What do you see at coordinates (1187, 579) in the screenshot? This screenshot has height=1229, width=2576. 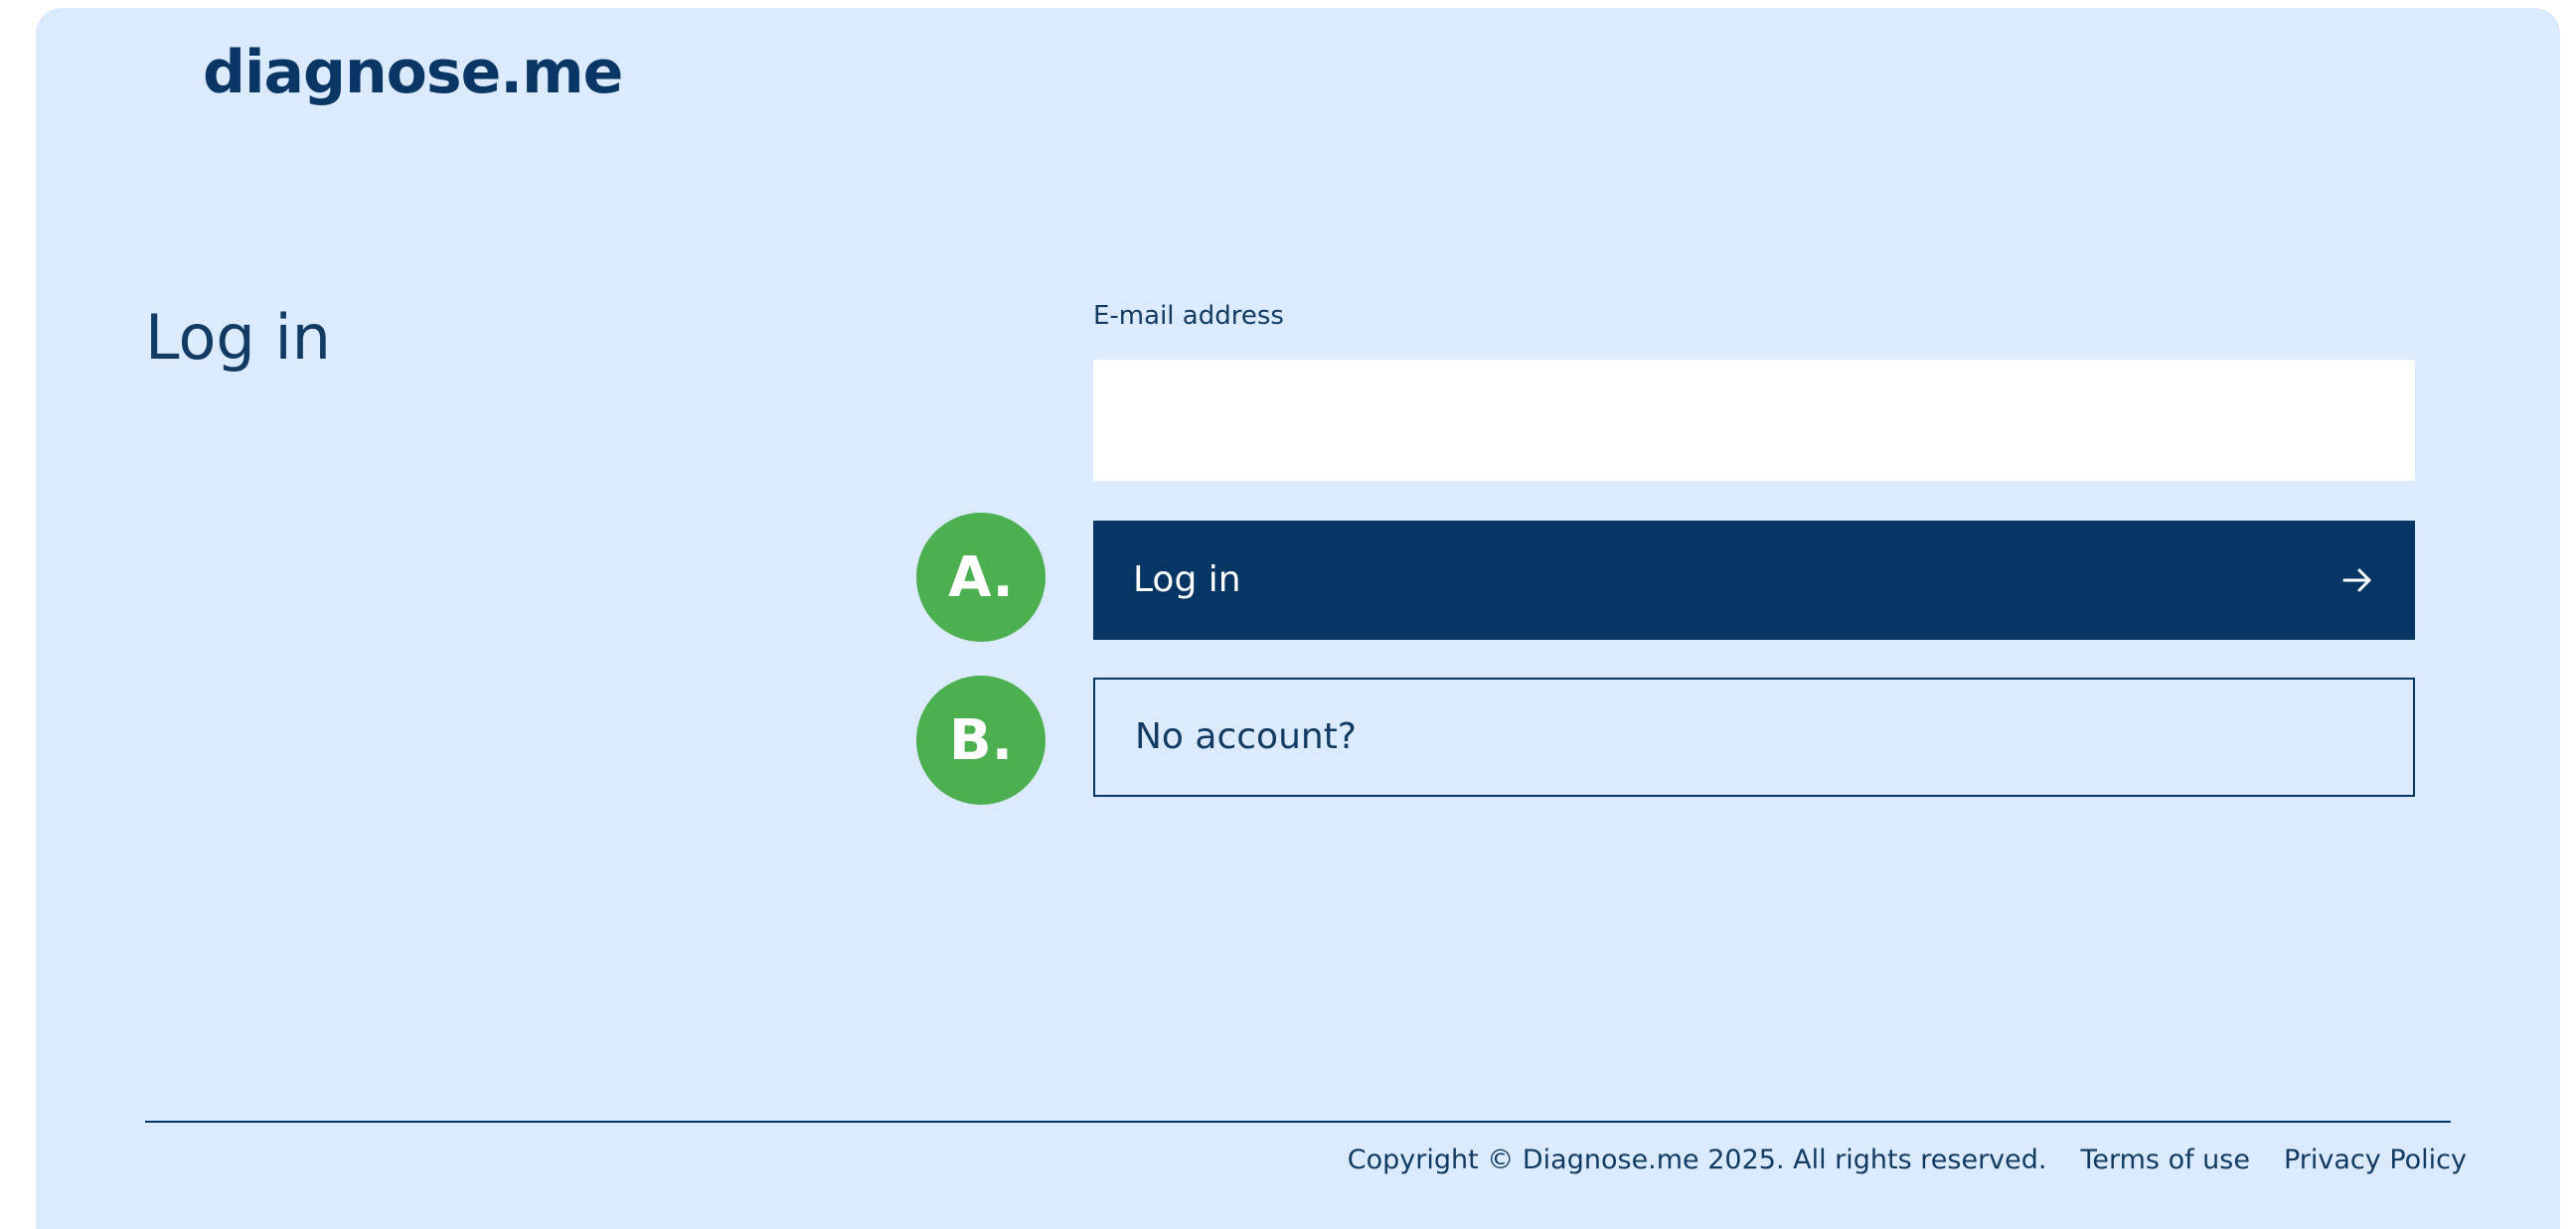 I see `login-button-label: Log in` at bounding box center [1187, 579].